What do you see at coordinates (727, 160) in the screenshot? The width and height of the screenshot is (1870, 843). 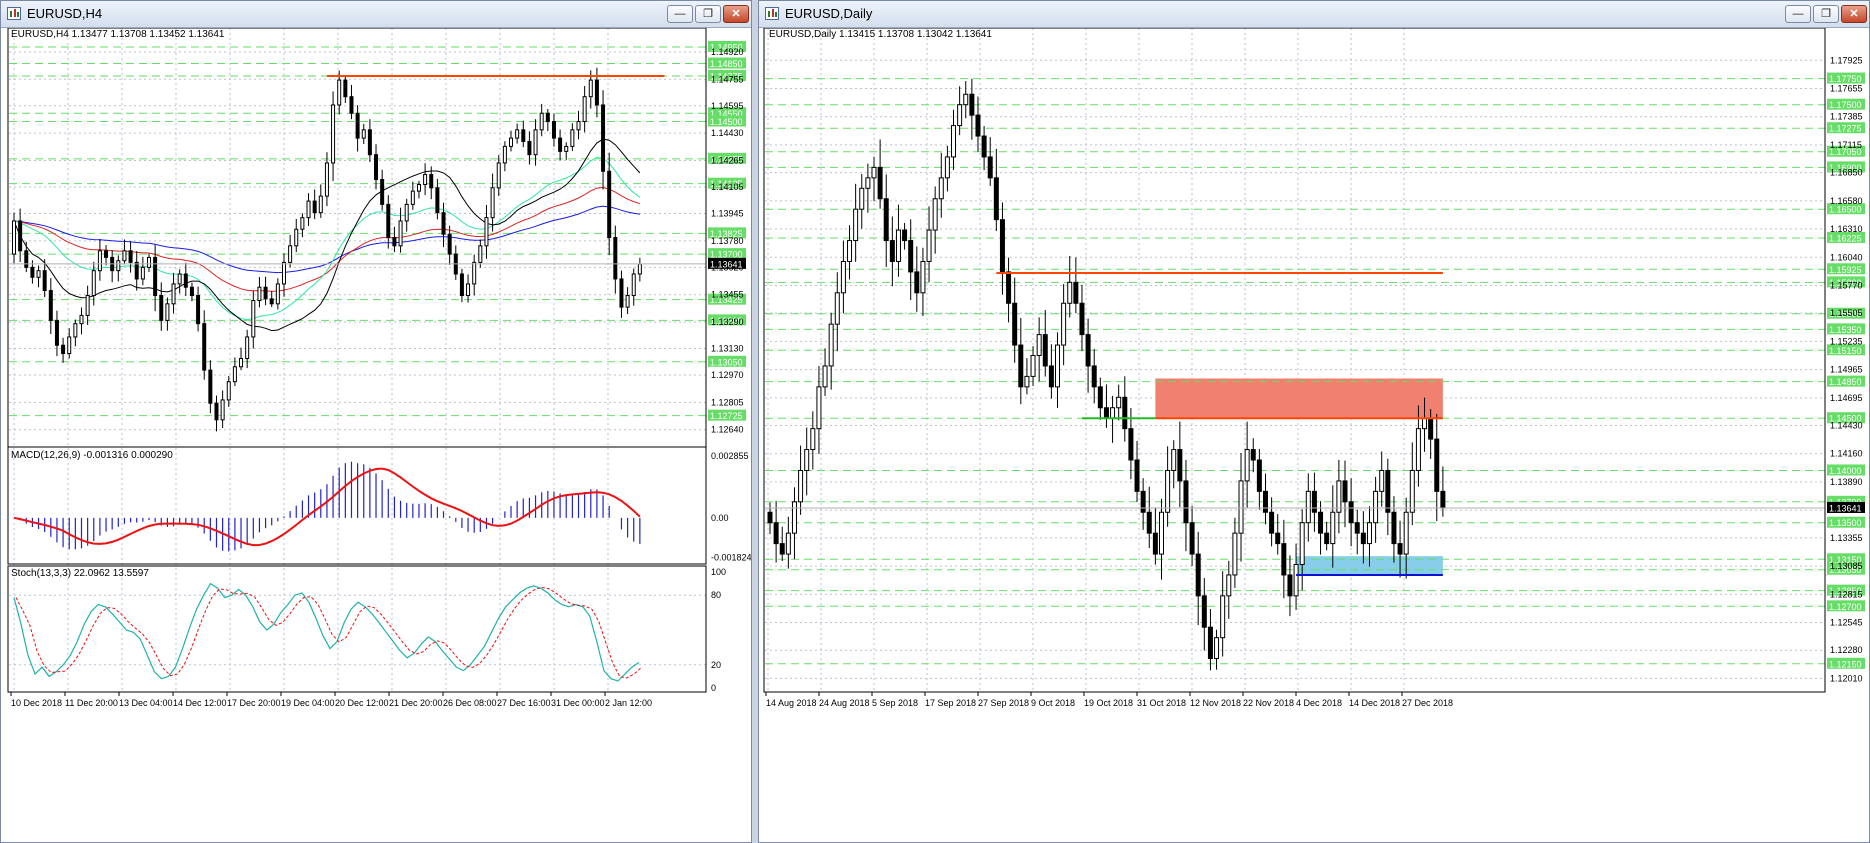 I see `price-tick-label: 1.14265` at bounding box center [727, 160].